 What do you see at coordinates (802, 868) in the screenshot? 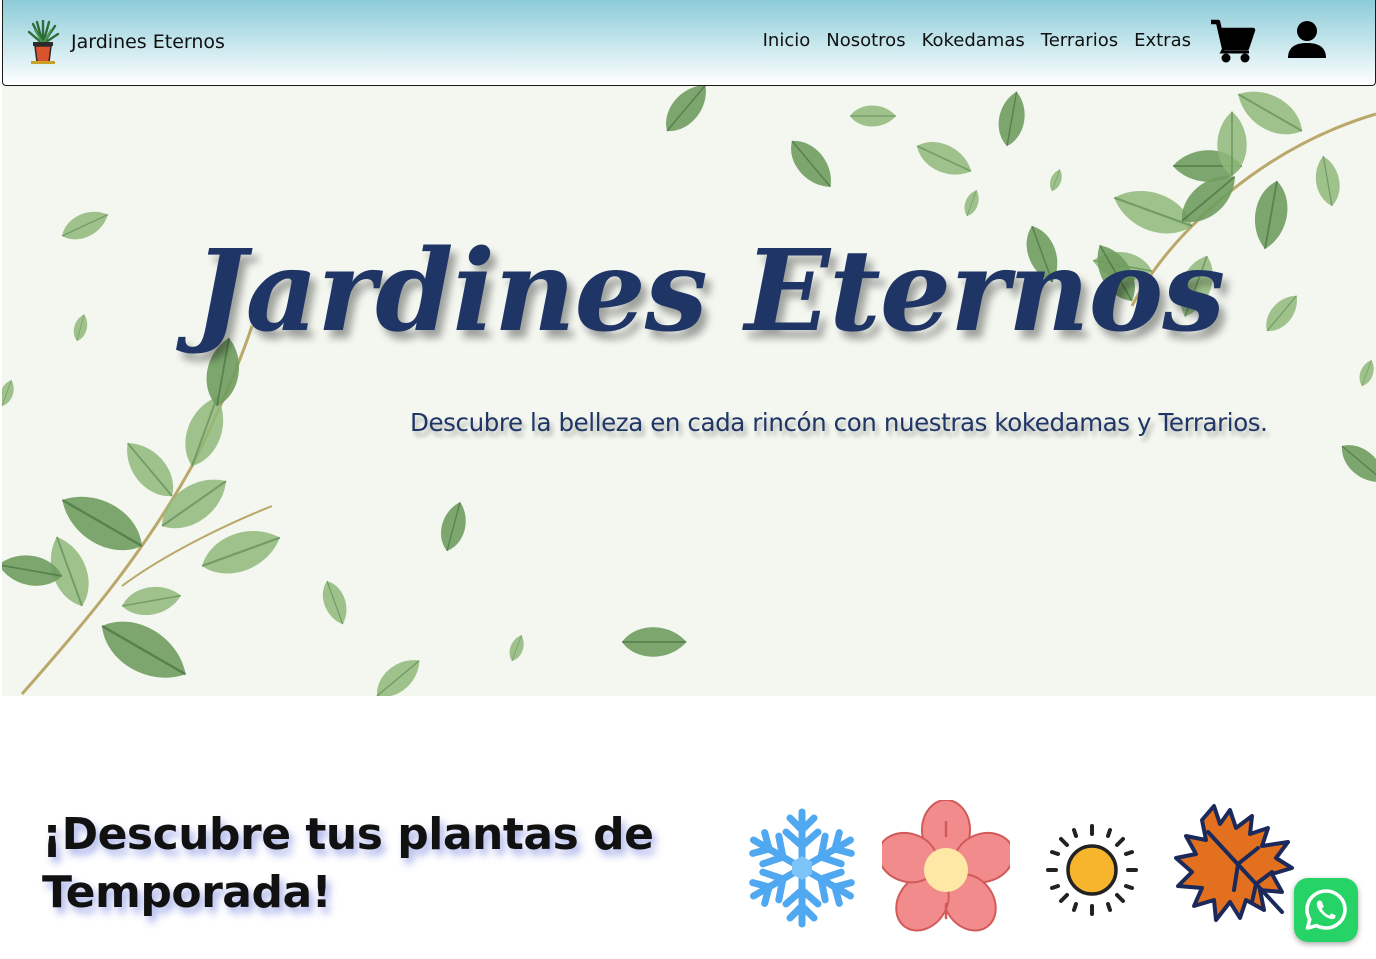
I see `winter-snowflake-icon` at bounding box center [802, 868].